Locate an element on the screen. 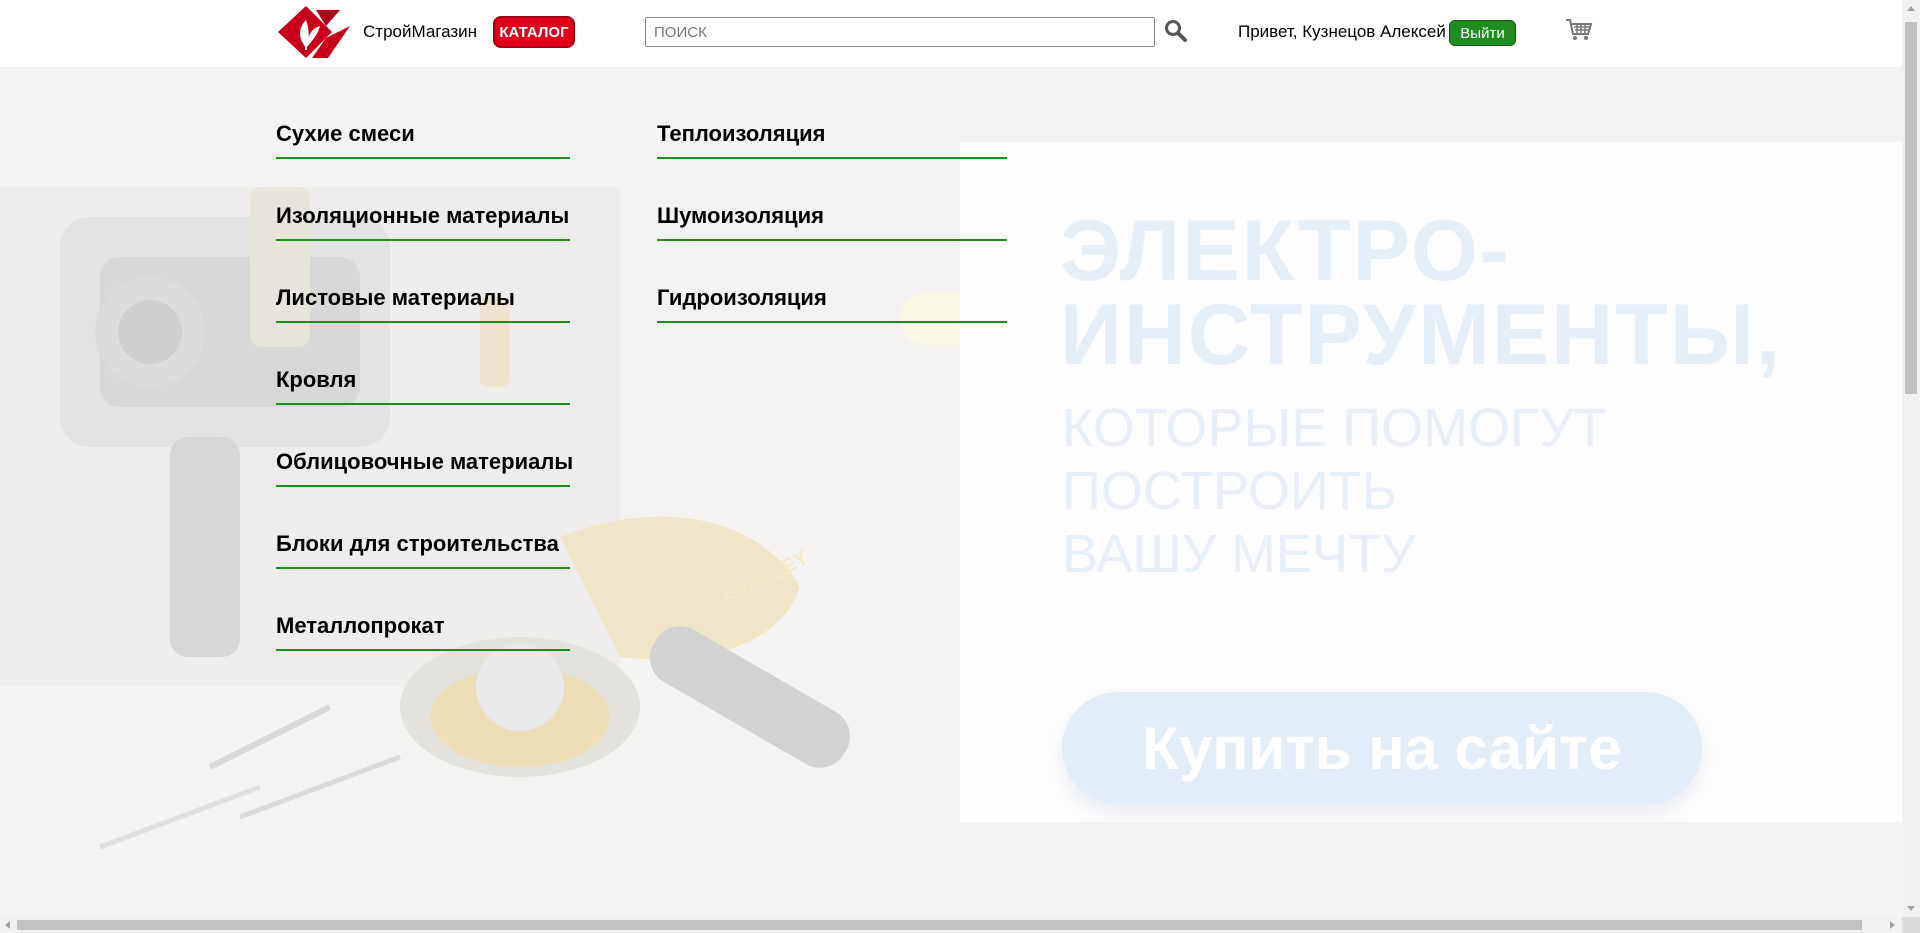 The width and height of the screenshot is (1920, 933). catalog-item-facing-materials: Облицовочные материалы is located at coordinates (424, 468).